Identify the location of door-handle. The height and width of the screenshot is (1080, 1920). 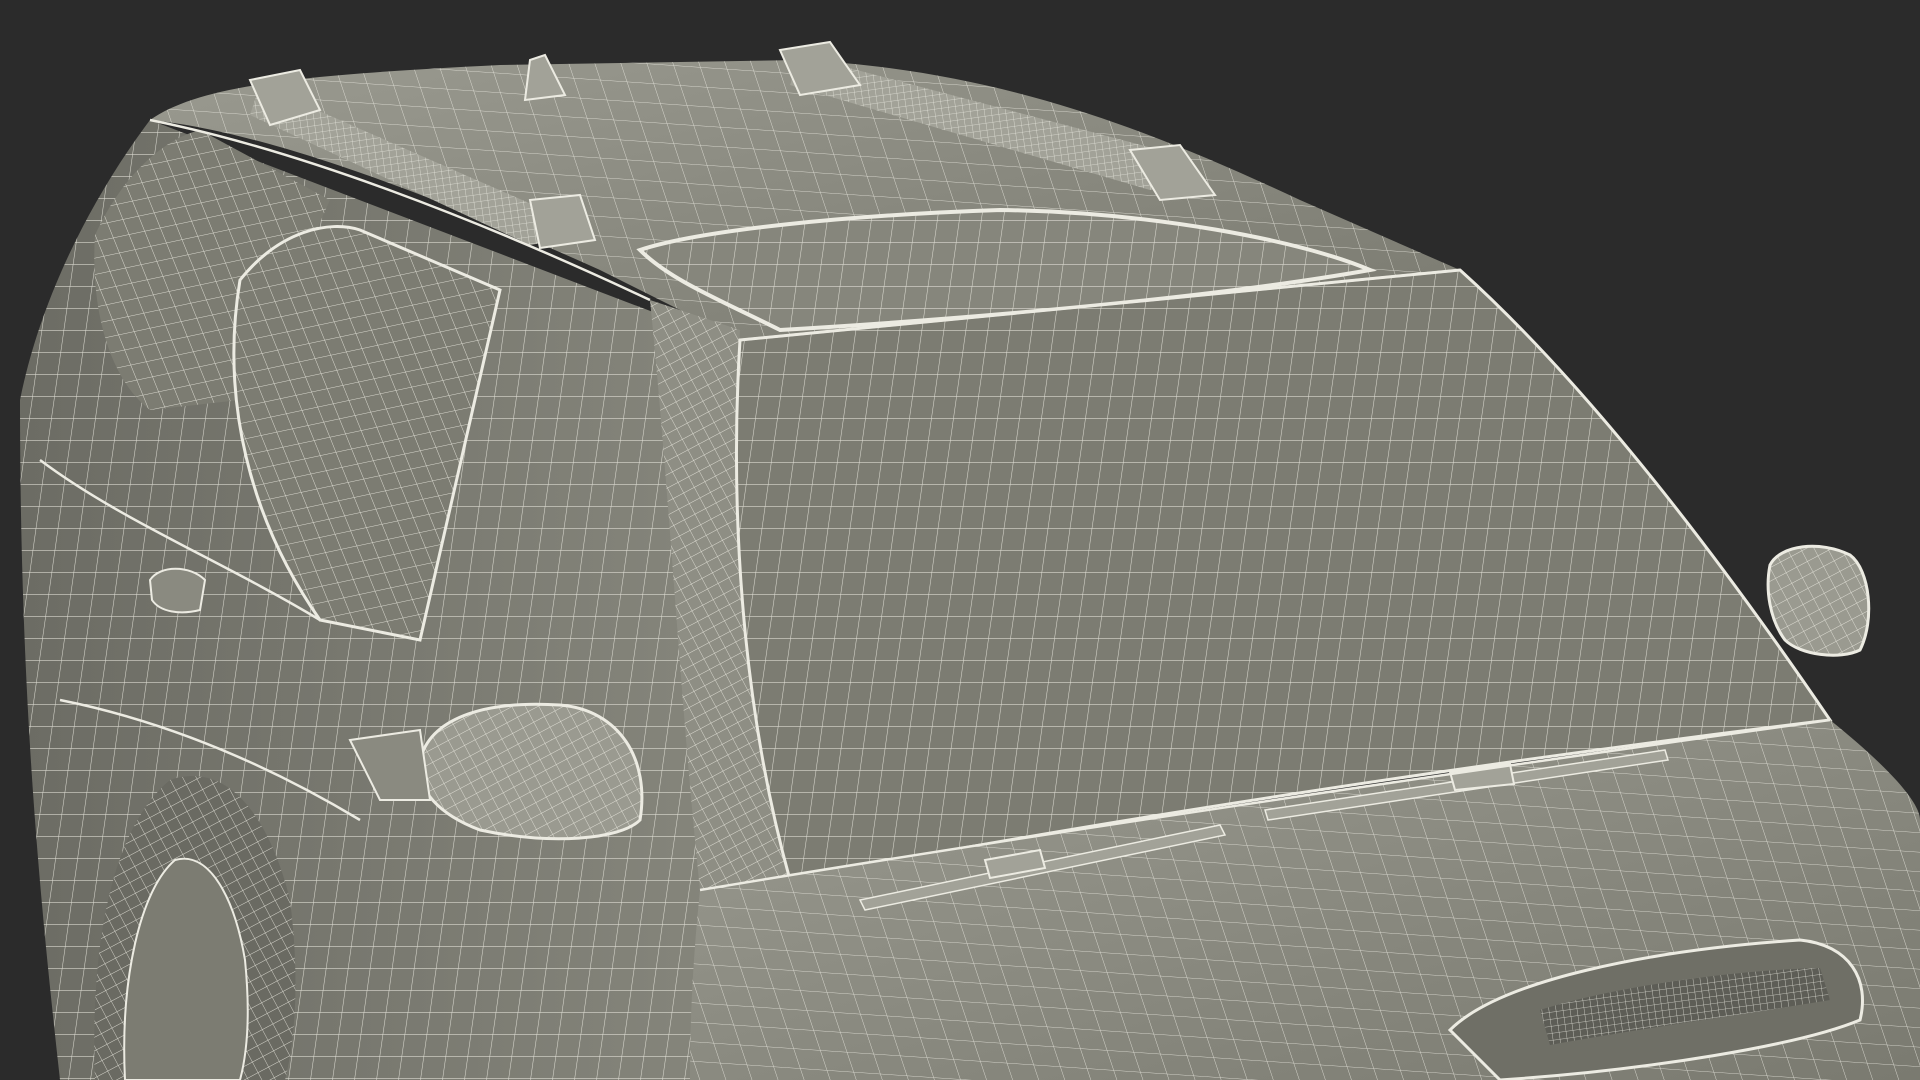
(177, 590).